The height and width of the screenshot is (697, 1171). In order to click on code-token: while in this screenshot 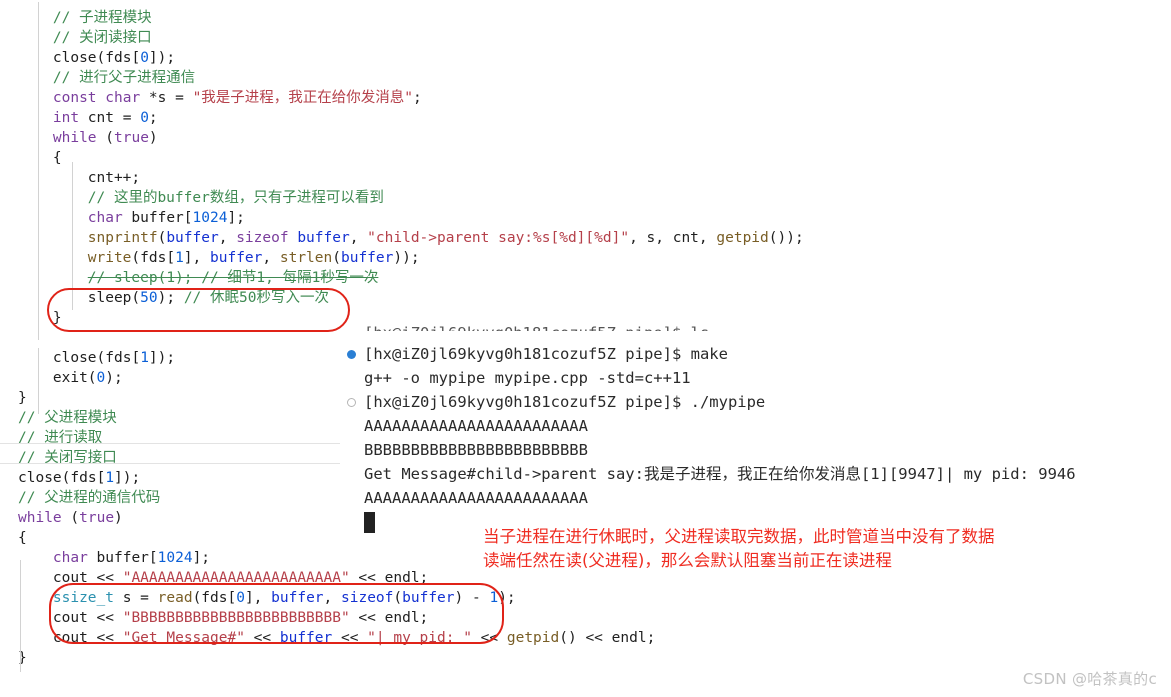, I will do `click(74, 138)`.